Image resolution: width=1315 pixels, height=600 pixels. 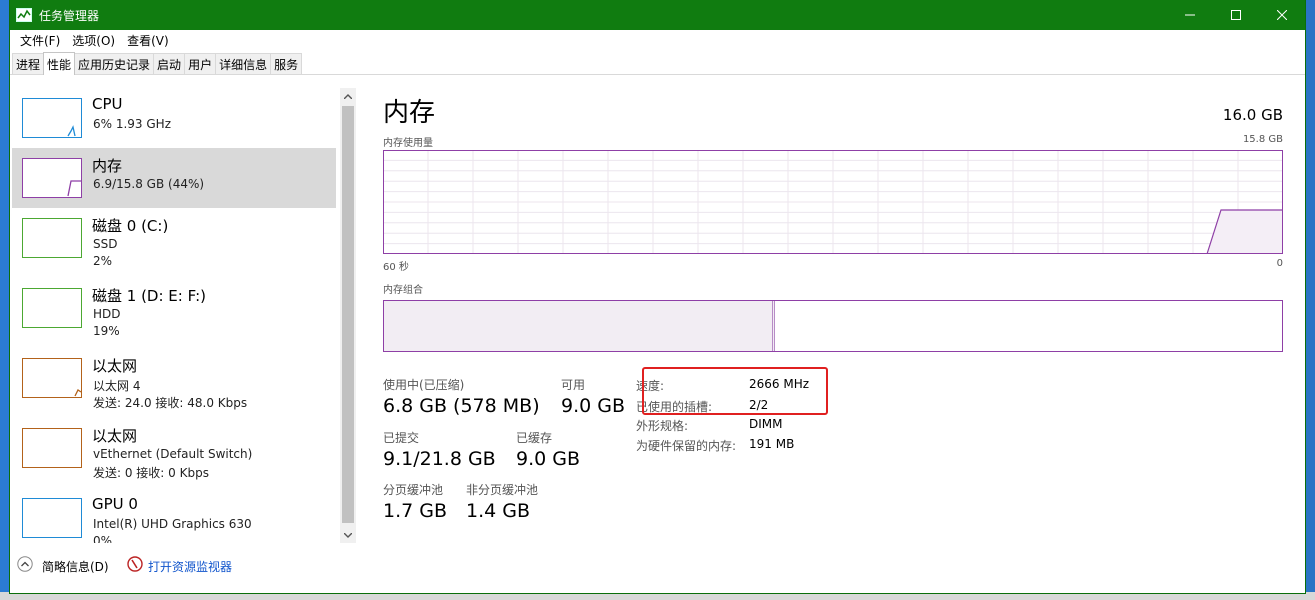 I want to click on highlight-annotation-box, so click(x=735, y=391).